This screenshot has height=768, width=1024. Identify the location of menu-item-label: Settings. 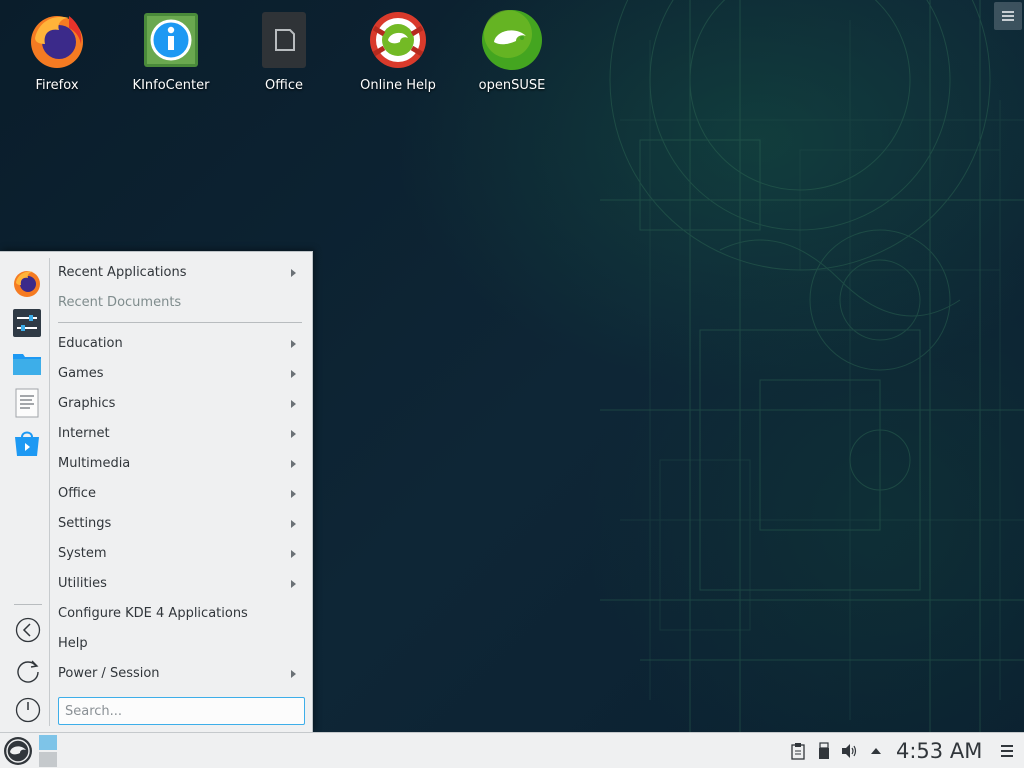
(85, 523).